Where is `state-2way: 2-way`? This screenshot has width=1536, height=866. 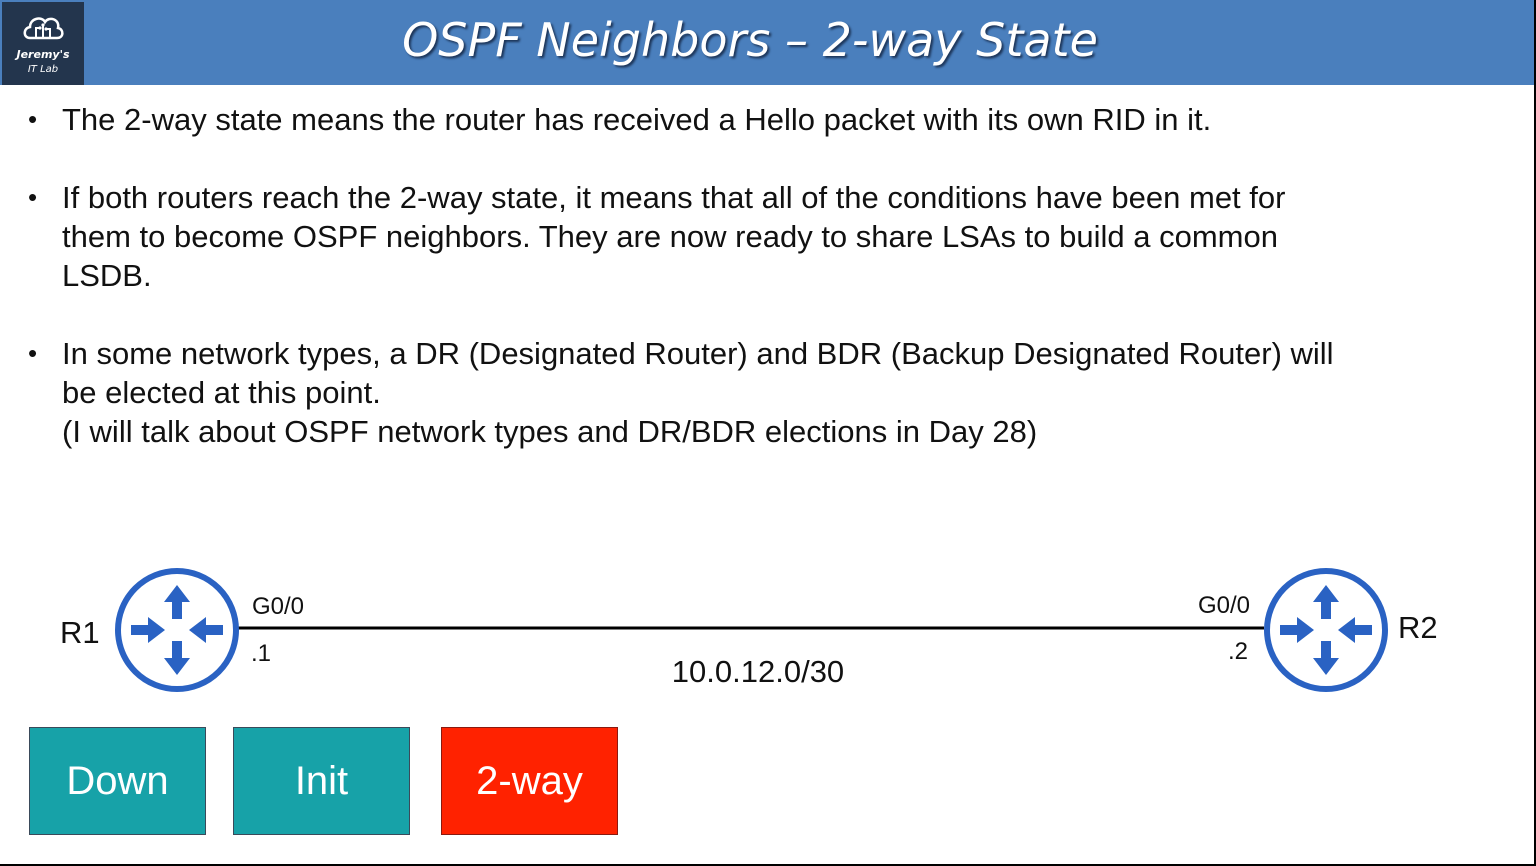
state-2way: 2-way is located at coordinates (529, 781).